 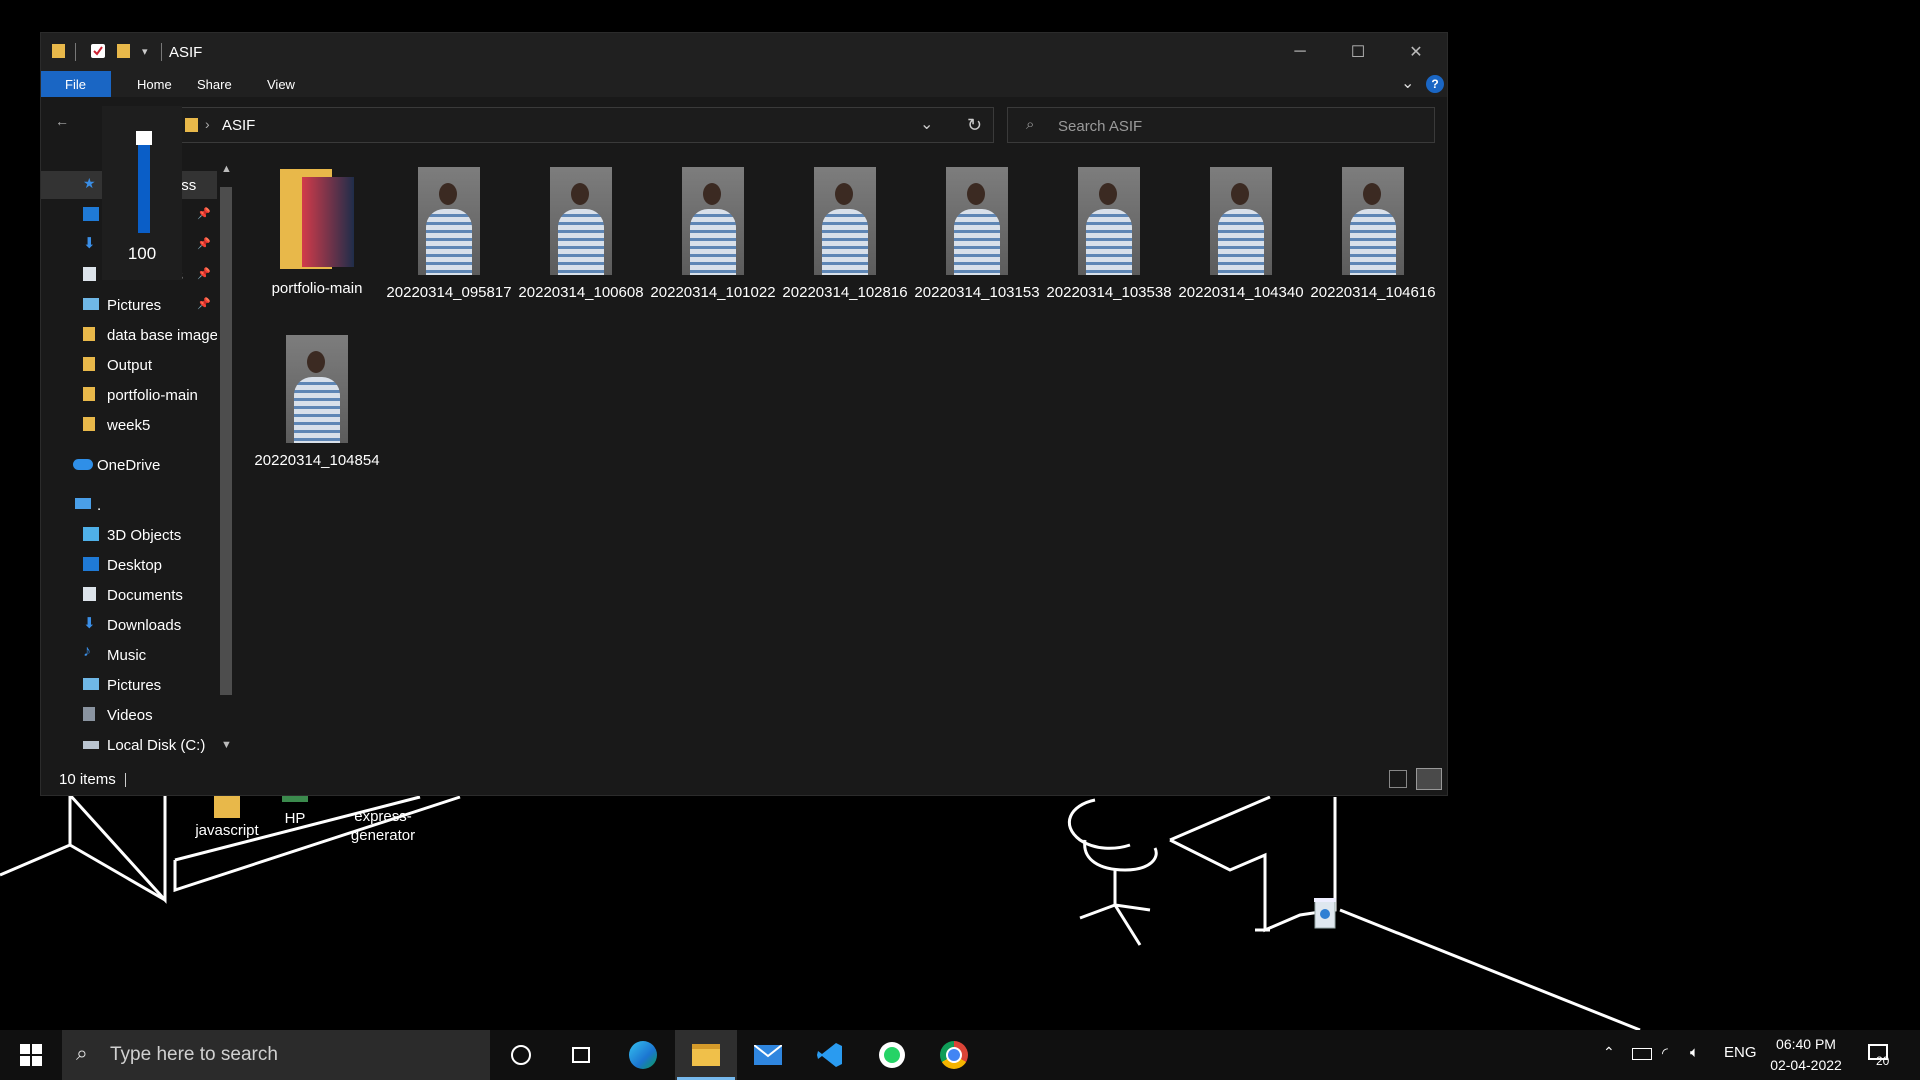 What do you see at coordinates (317, 288) in the screenshot?
I see `file-name: portfolio-main` at bounding box center [317, 288].